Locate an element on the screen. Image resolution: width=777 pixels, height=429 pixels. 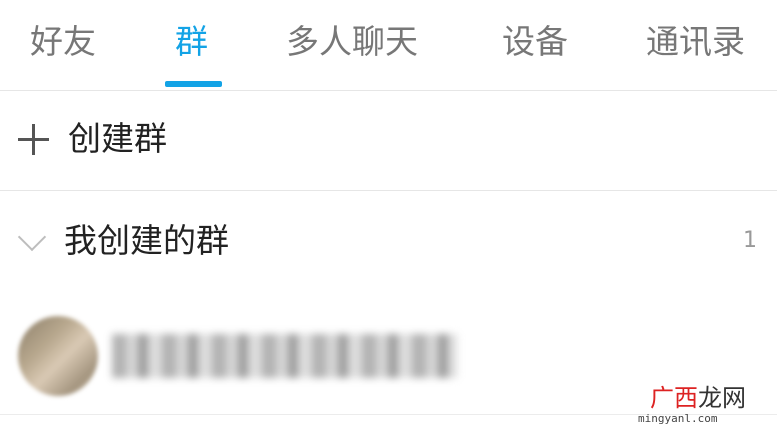
tab-contacts: 通讯录 is located at coordinates (695, 42).